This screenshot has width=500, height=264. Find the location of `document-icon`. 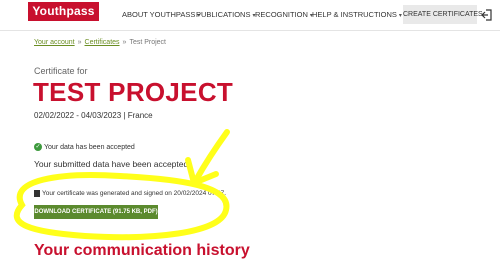

document-icon is located at coordinates (37, 193).